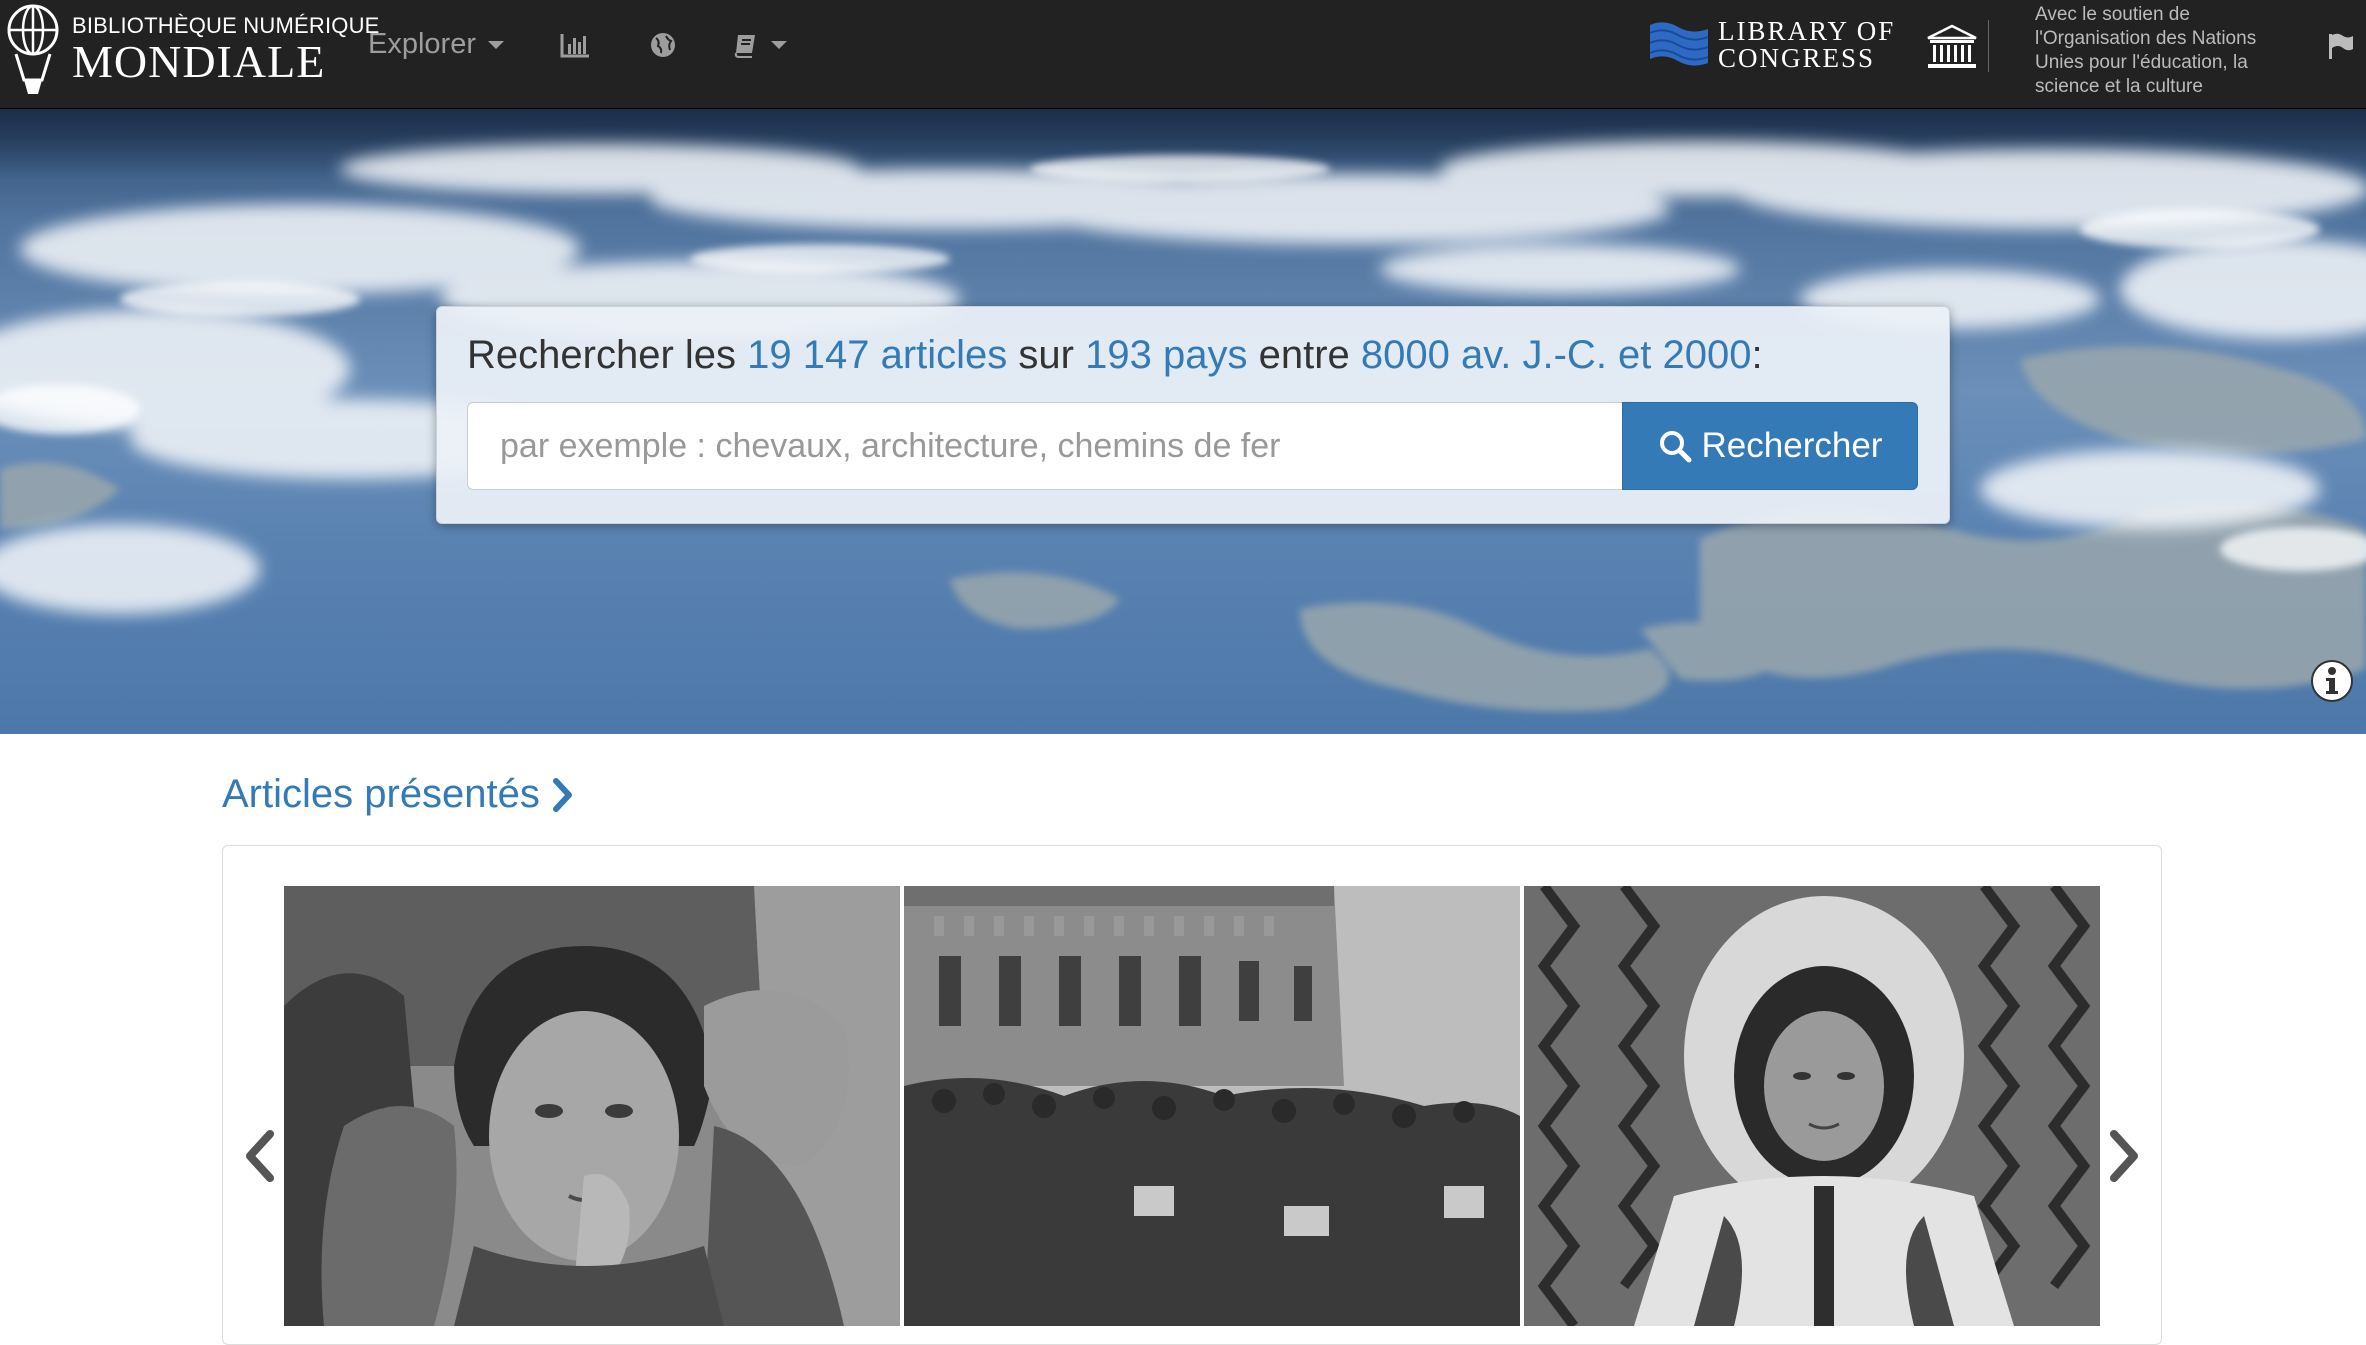 Image resolution: width=2366 pixels, height=1345 pixels. Describe the element at coordinates (1797, 58) in the screenshot. I see `loc-line2: CONGRESS` at that location.